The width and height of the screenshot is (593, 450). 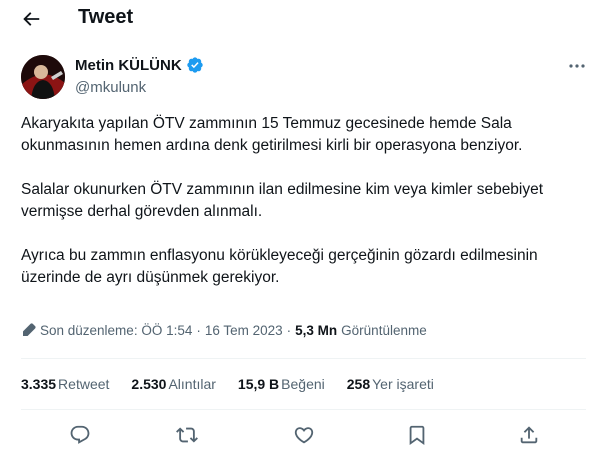 I want to click on author-name: Metin KÜLÜNK, so click(x=128, y=65).